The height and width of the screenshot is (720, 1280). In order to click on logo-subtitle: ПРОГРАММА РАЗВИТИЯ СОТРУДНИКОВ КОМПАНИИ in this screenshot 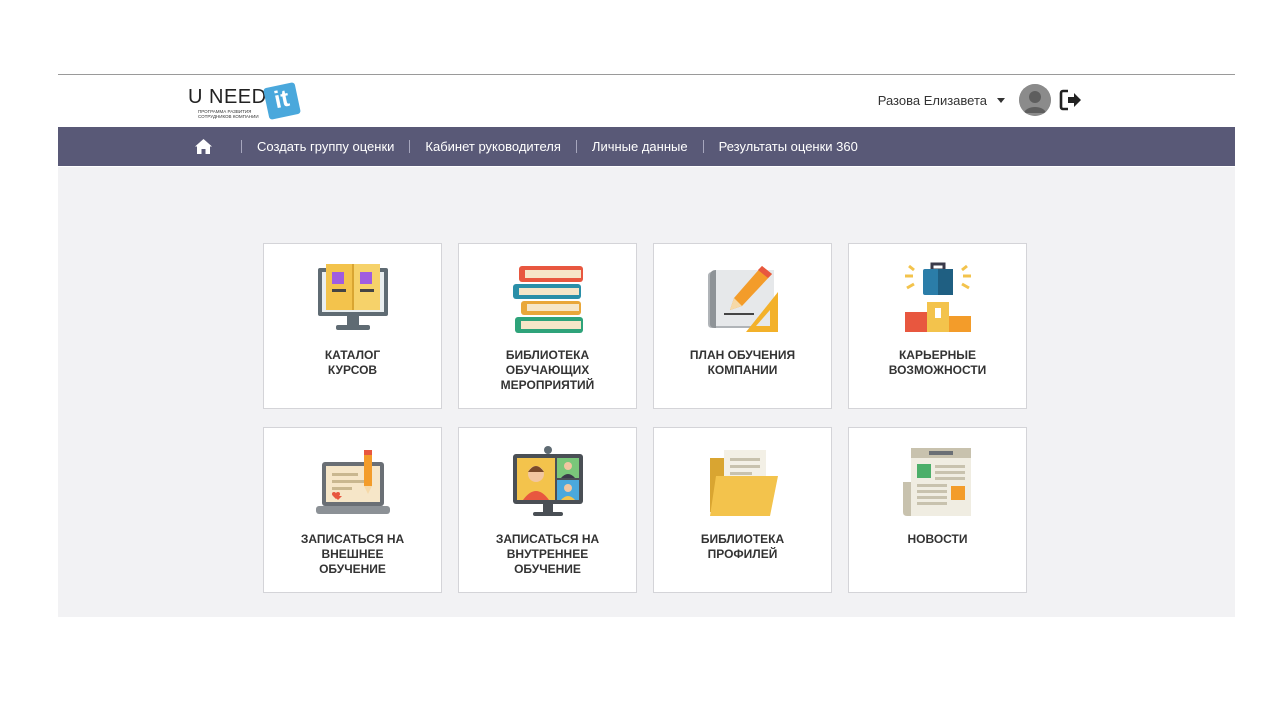, I will do `click(228, 114)`.